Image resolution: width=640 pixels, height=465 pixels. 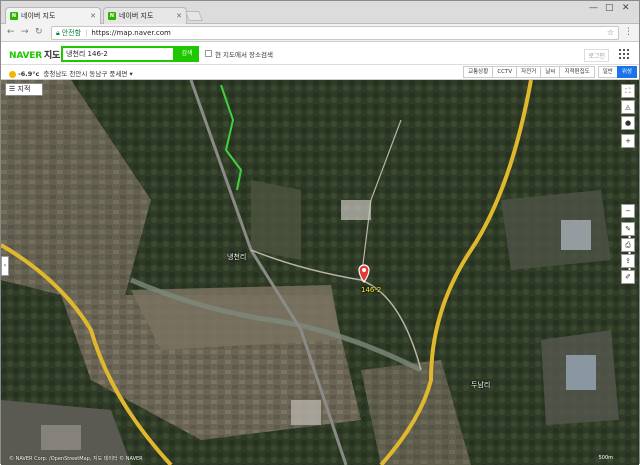 What do you see at coordinates (628, 211) in the screenshot?
I see `zoom-out-button: −` at bounding box center [628, 211].